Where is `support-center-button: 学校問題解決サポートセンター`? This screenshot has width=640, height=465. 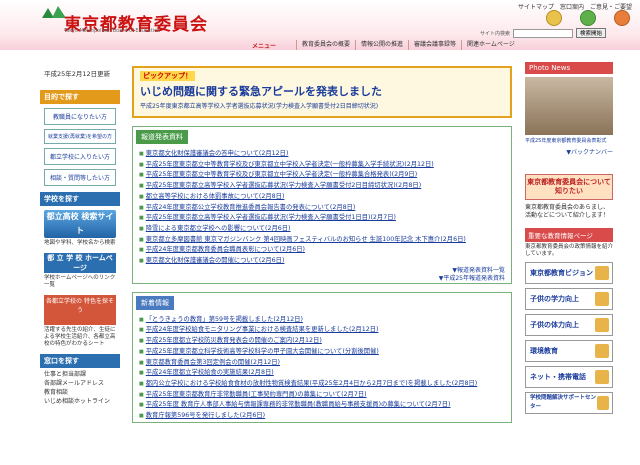 support-center-button: 学校問題解決サポートセンター is located at coordinates (569, 403).